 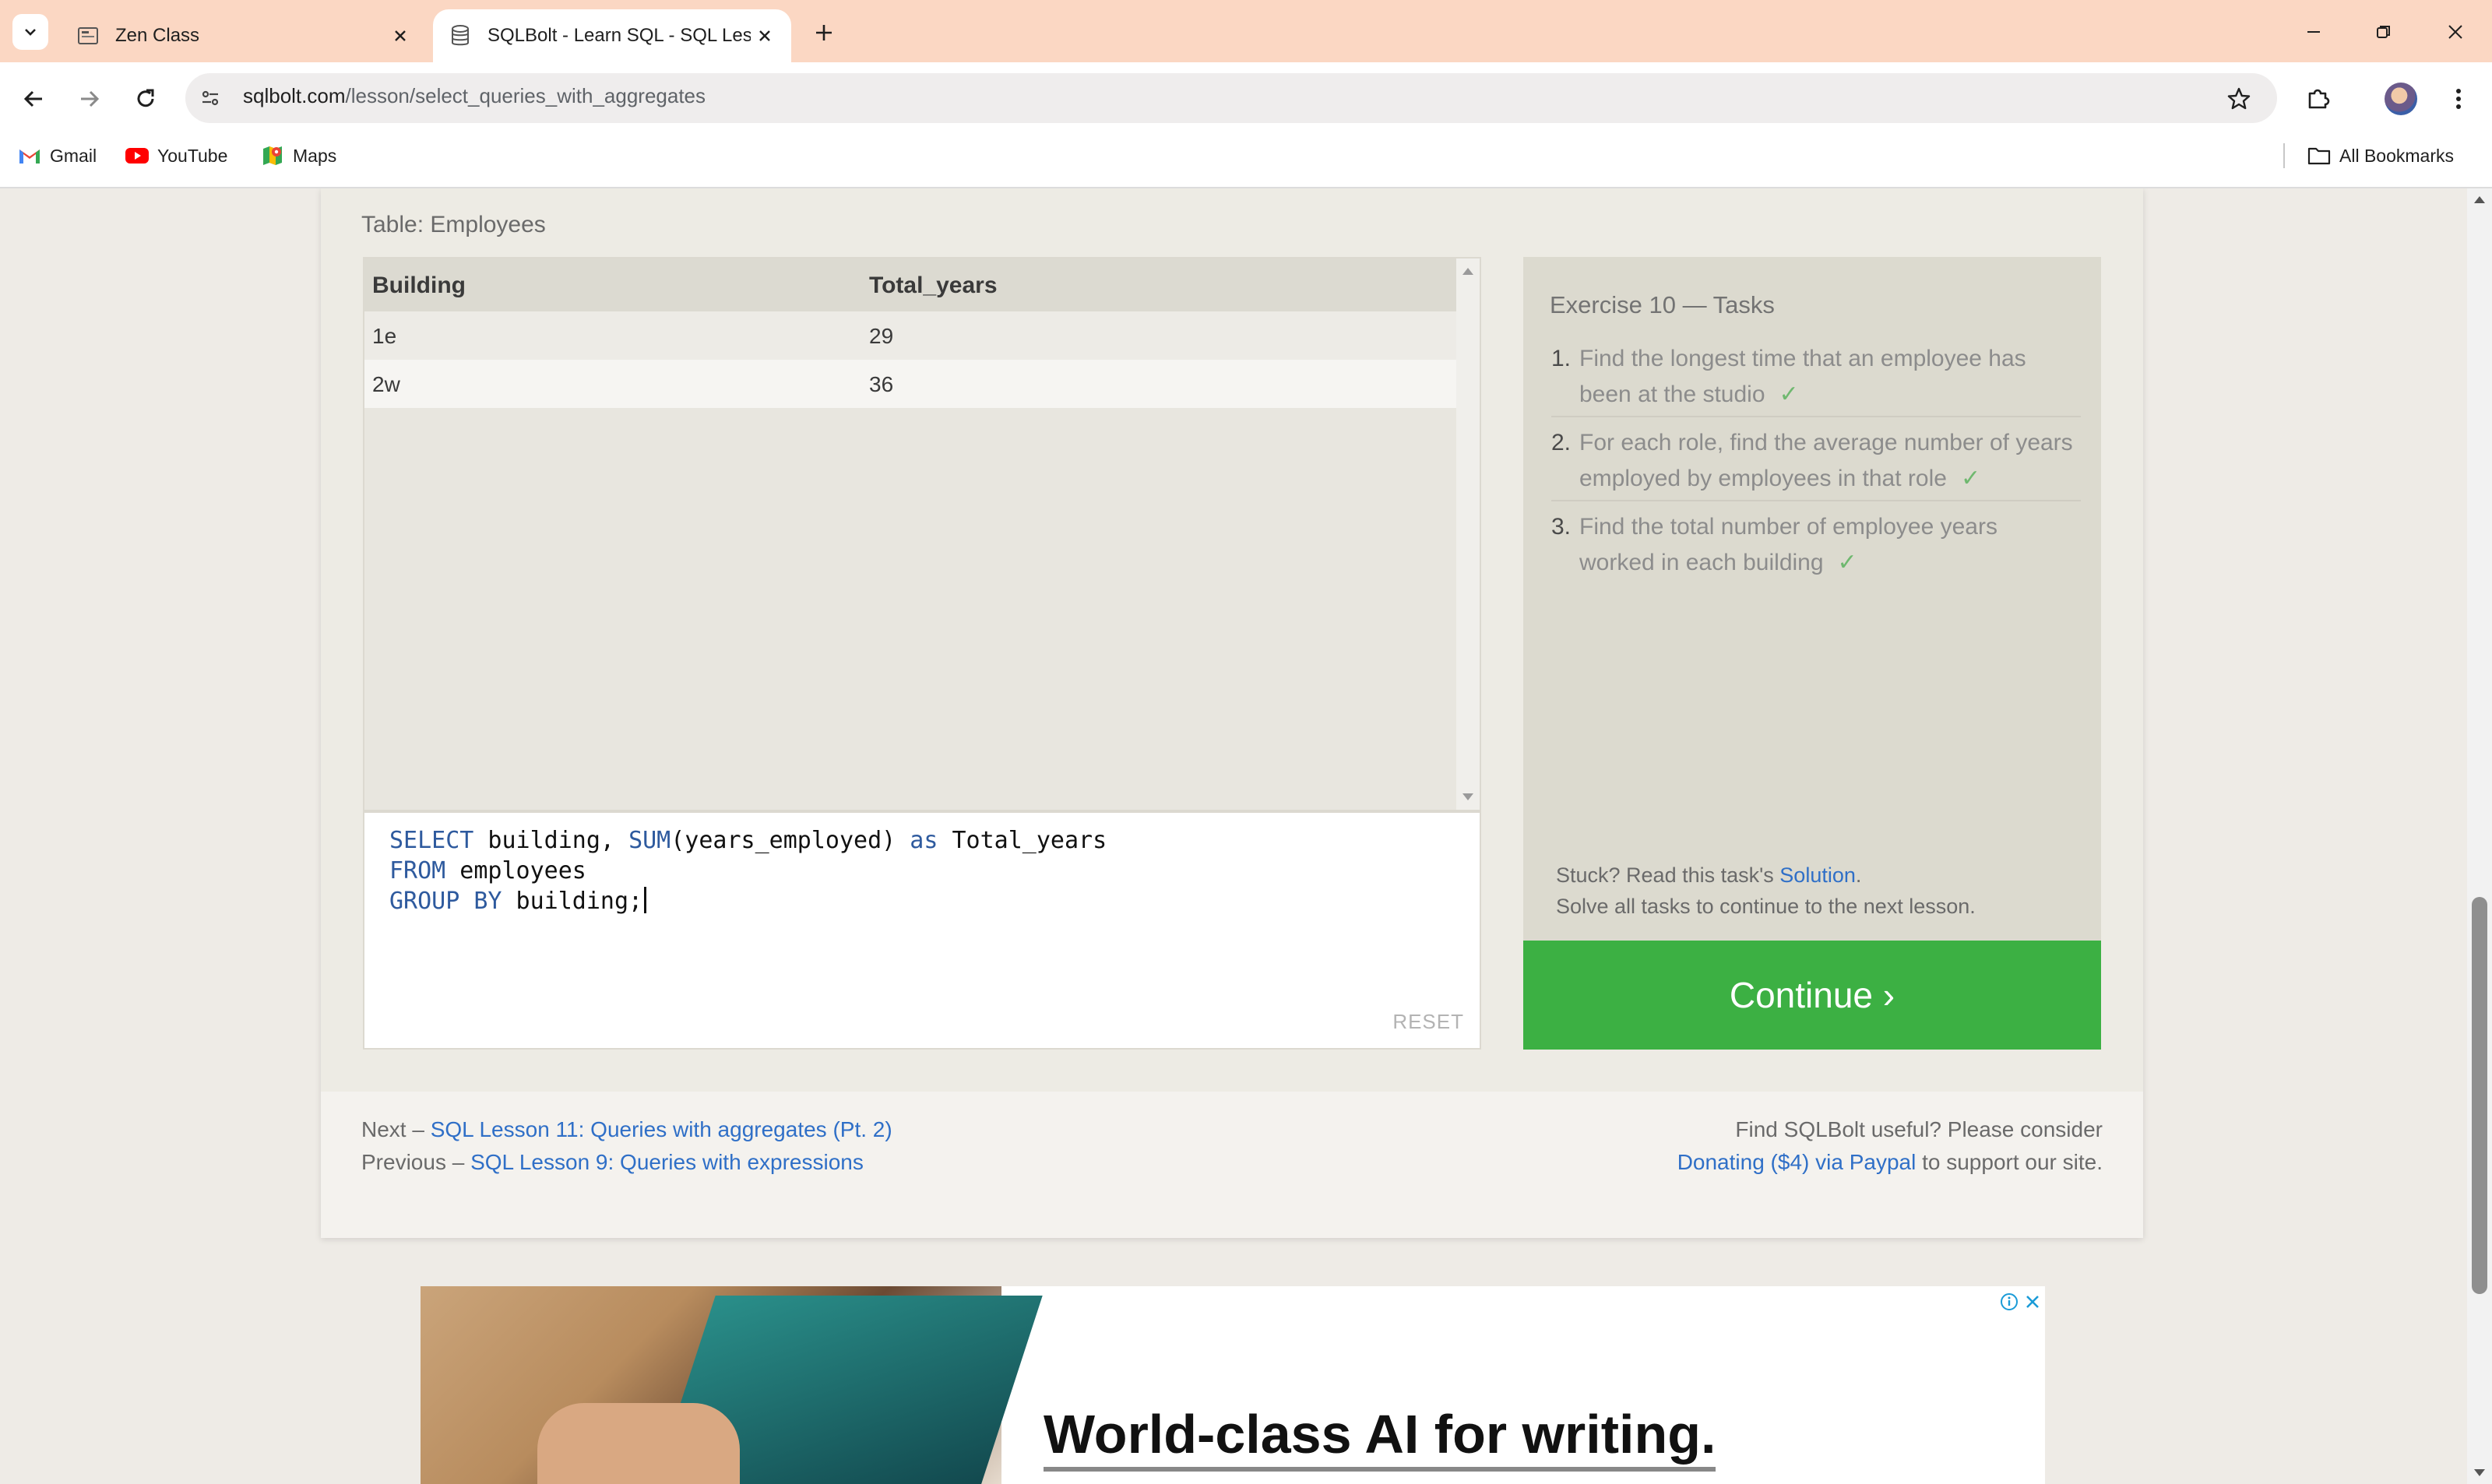 I want to click on plus-icon, so click(x=824, y=32).